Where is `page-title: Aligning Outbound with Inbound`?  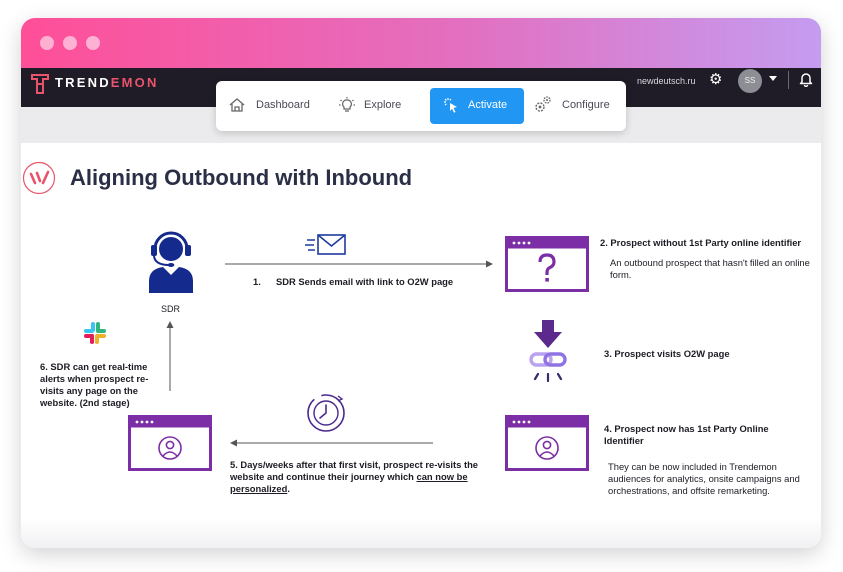 page-title: Aligning Outbound with Inbound is located at coordinates (241, 177).